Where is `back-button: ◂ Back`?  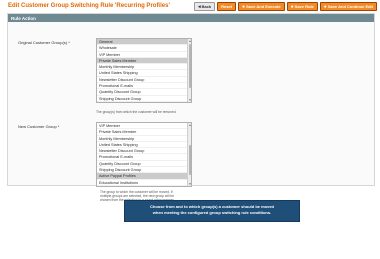
back-button: ◂ Back is located at coordinates (205, 6).